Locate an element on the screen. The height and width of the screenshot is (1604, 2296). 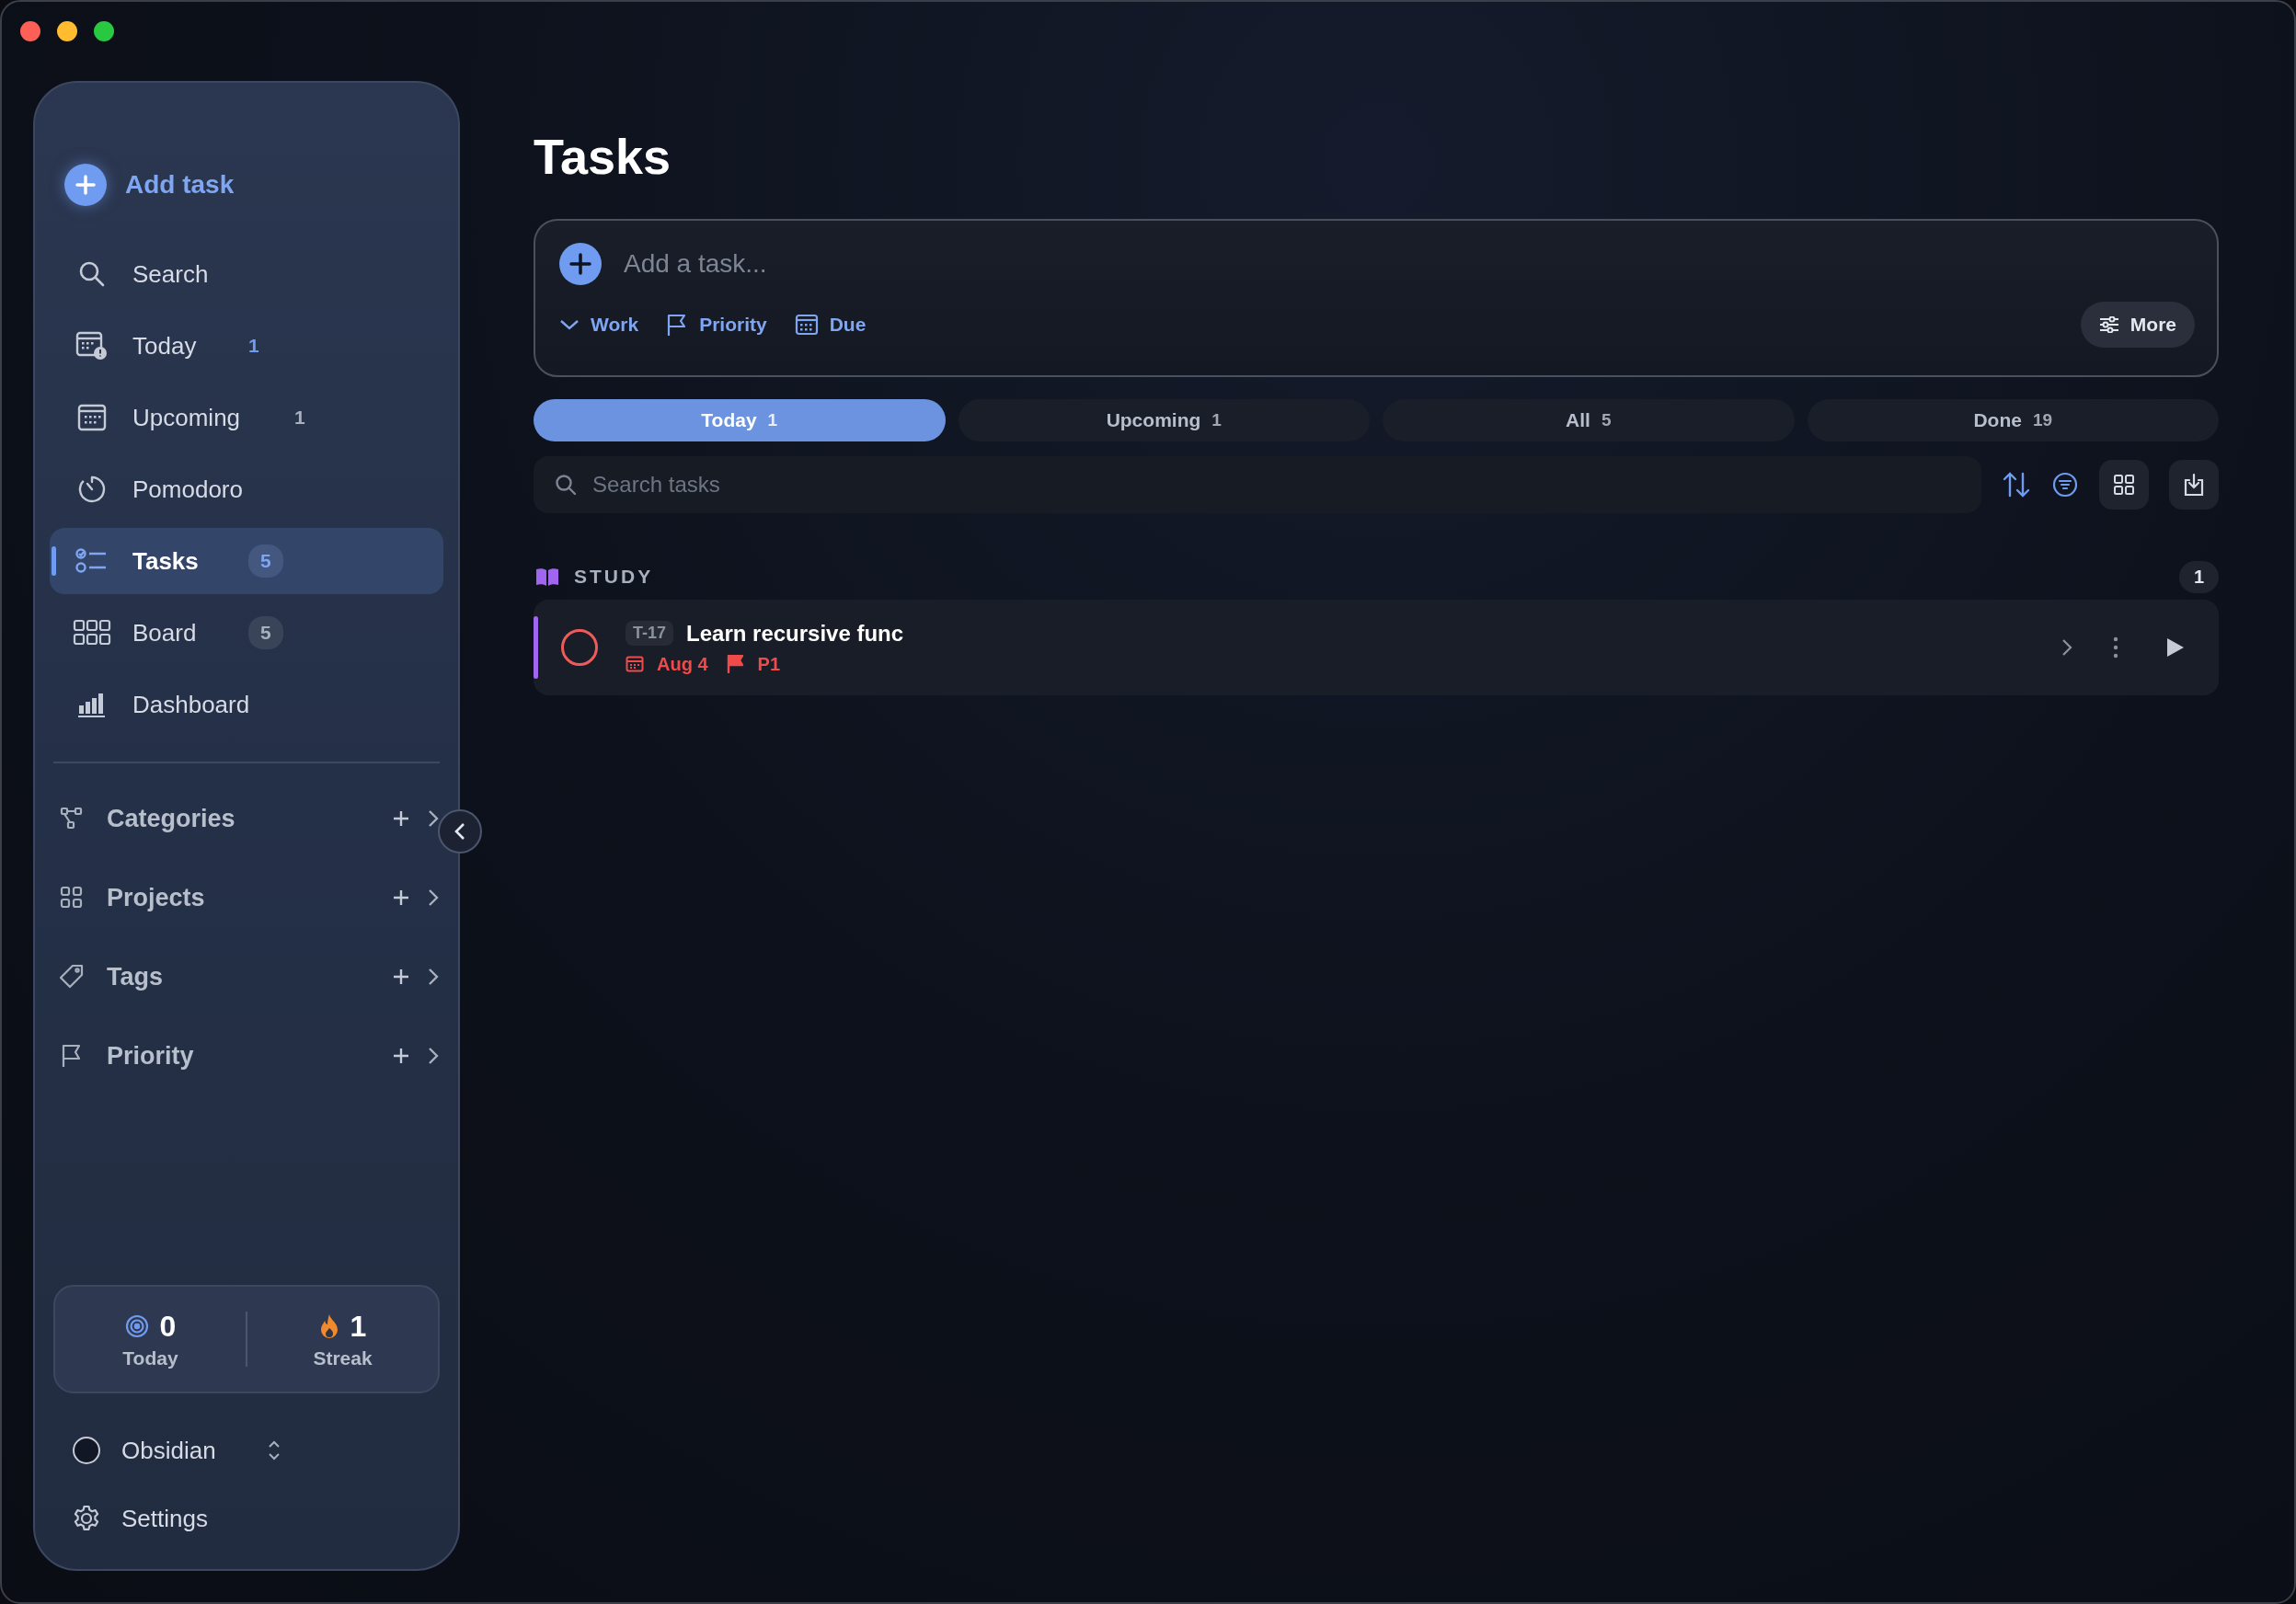
hierarchy-icon is located at coordinates (72, 819).